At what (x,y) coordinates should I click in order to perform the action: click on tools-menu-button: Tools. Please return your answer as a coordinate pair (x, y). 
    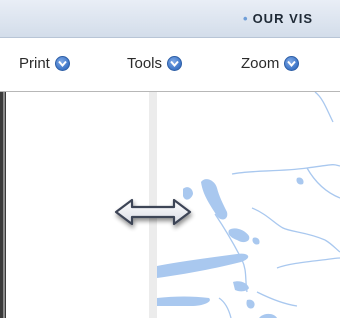
    Looking at the image, I should click on (155, 63).